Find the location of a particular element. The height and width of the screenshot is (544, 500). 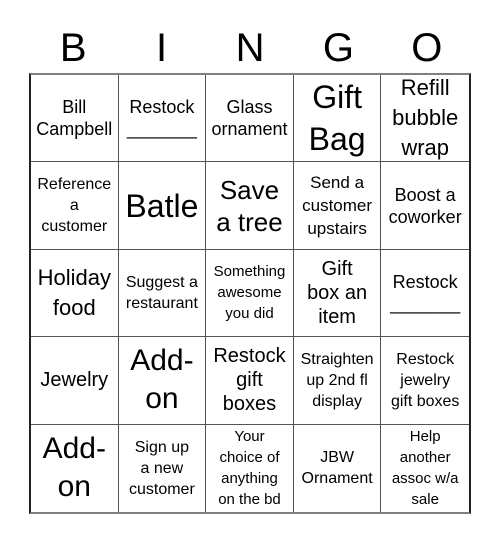

bingo-cell-text: Restock jewelry gift boxes is located at coordinates (425, 380).